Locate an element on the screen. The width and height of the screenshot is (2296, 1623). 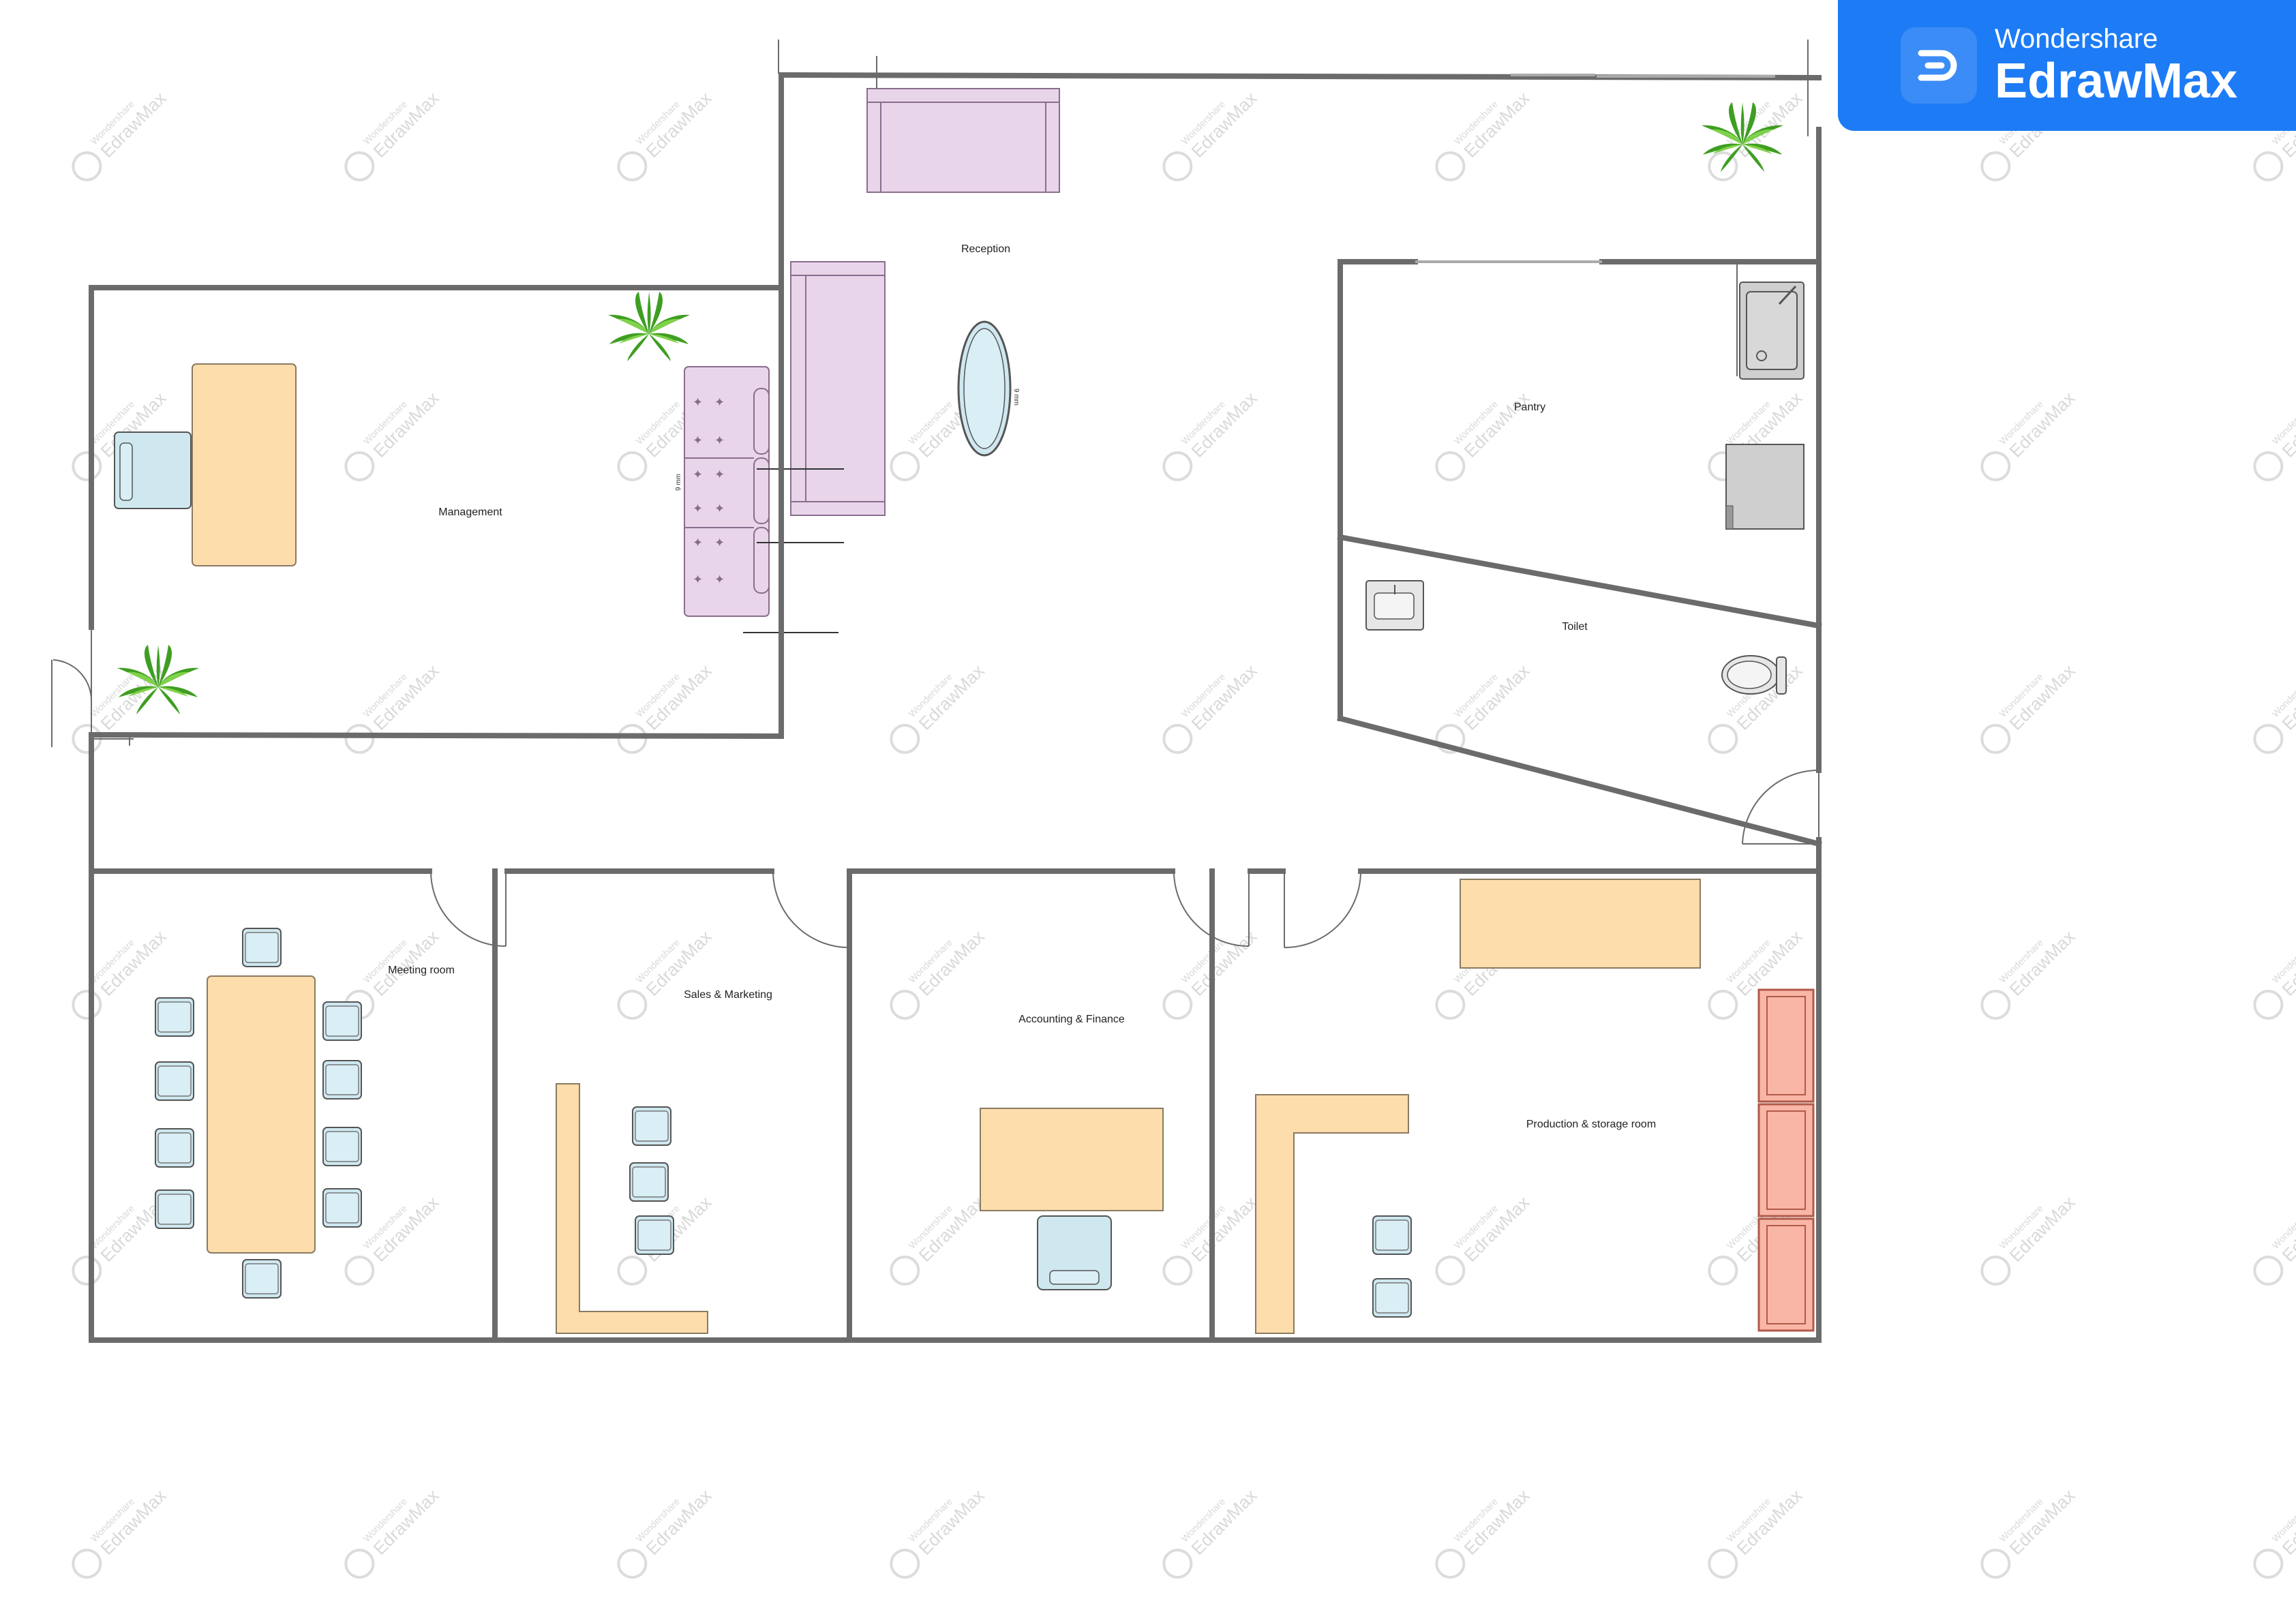
production-table is located at coordinates (1580, 924).